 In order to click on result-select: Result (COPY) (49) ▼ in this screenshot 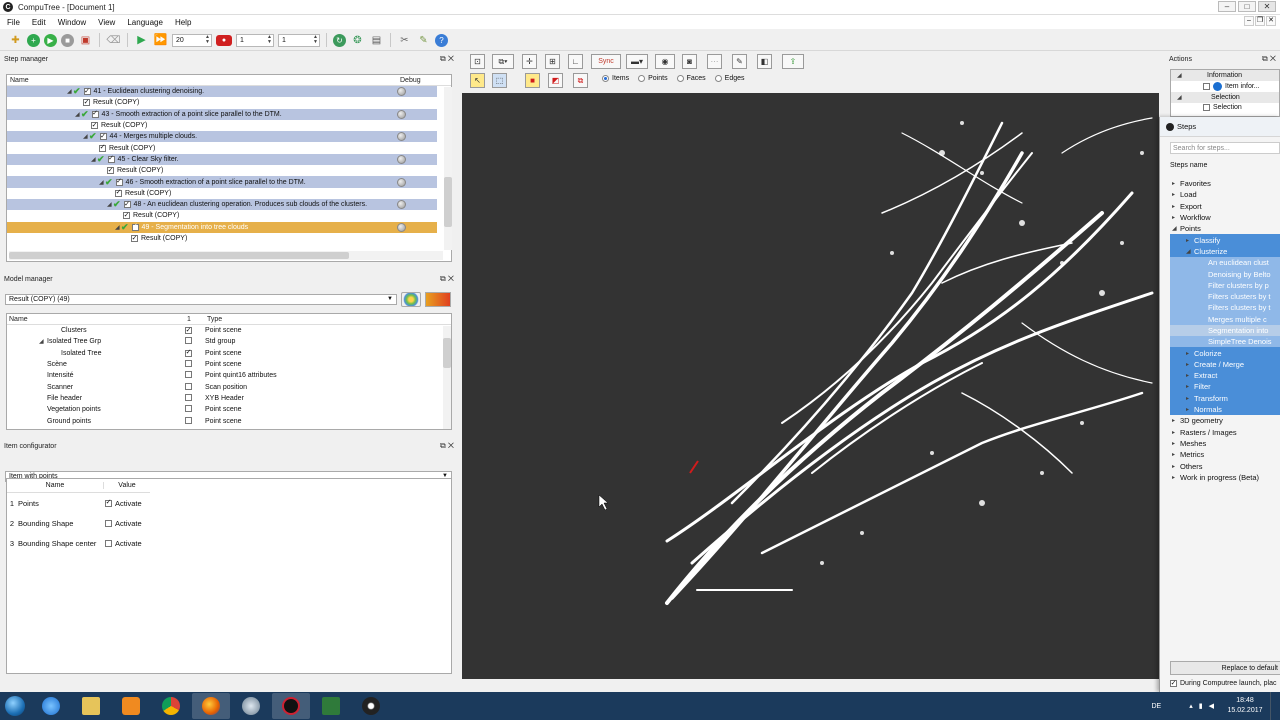, I will do `click(201, 299)`.